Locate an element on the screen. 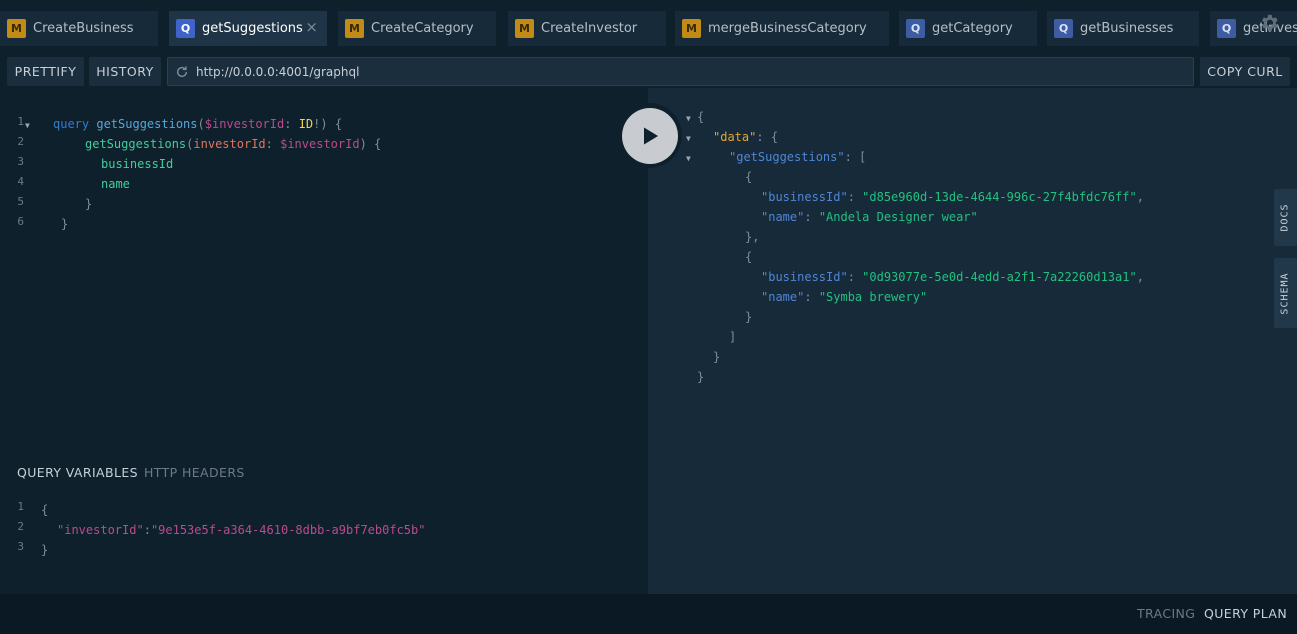 The width and height of the screenshot is (1297, 634). endpoint-url-field: http://0.0.0.0:4001/graphql is located at coordinates (680, 71).